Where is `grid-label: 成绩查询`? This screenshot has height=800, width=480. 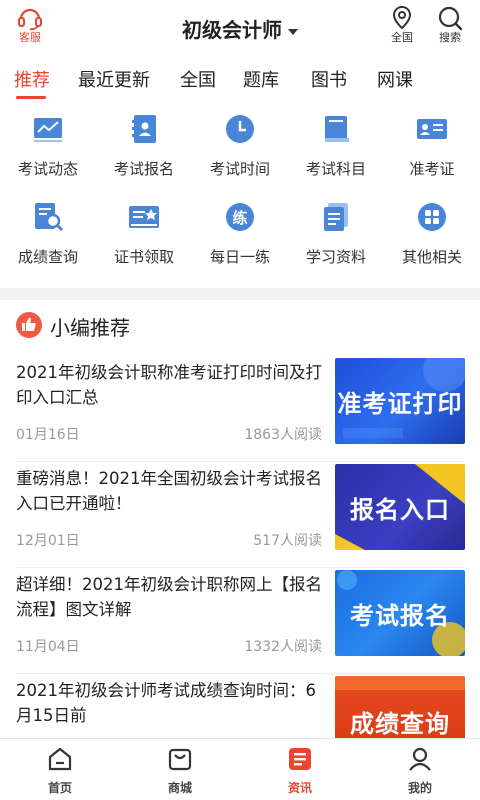 grid-label: 成绩查询 is located at coordinates (47, 257).